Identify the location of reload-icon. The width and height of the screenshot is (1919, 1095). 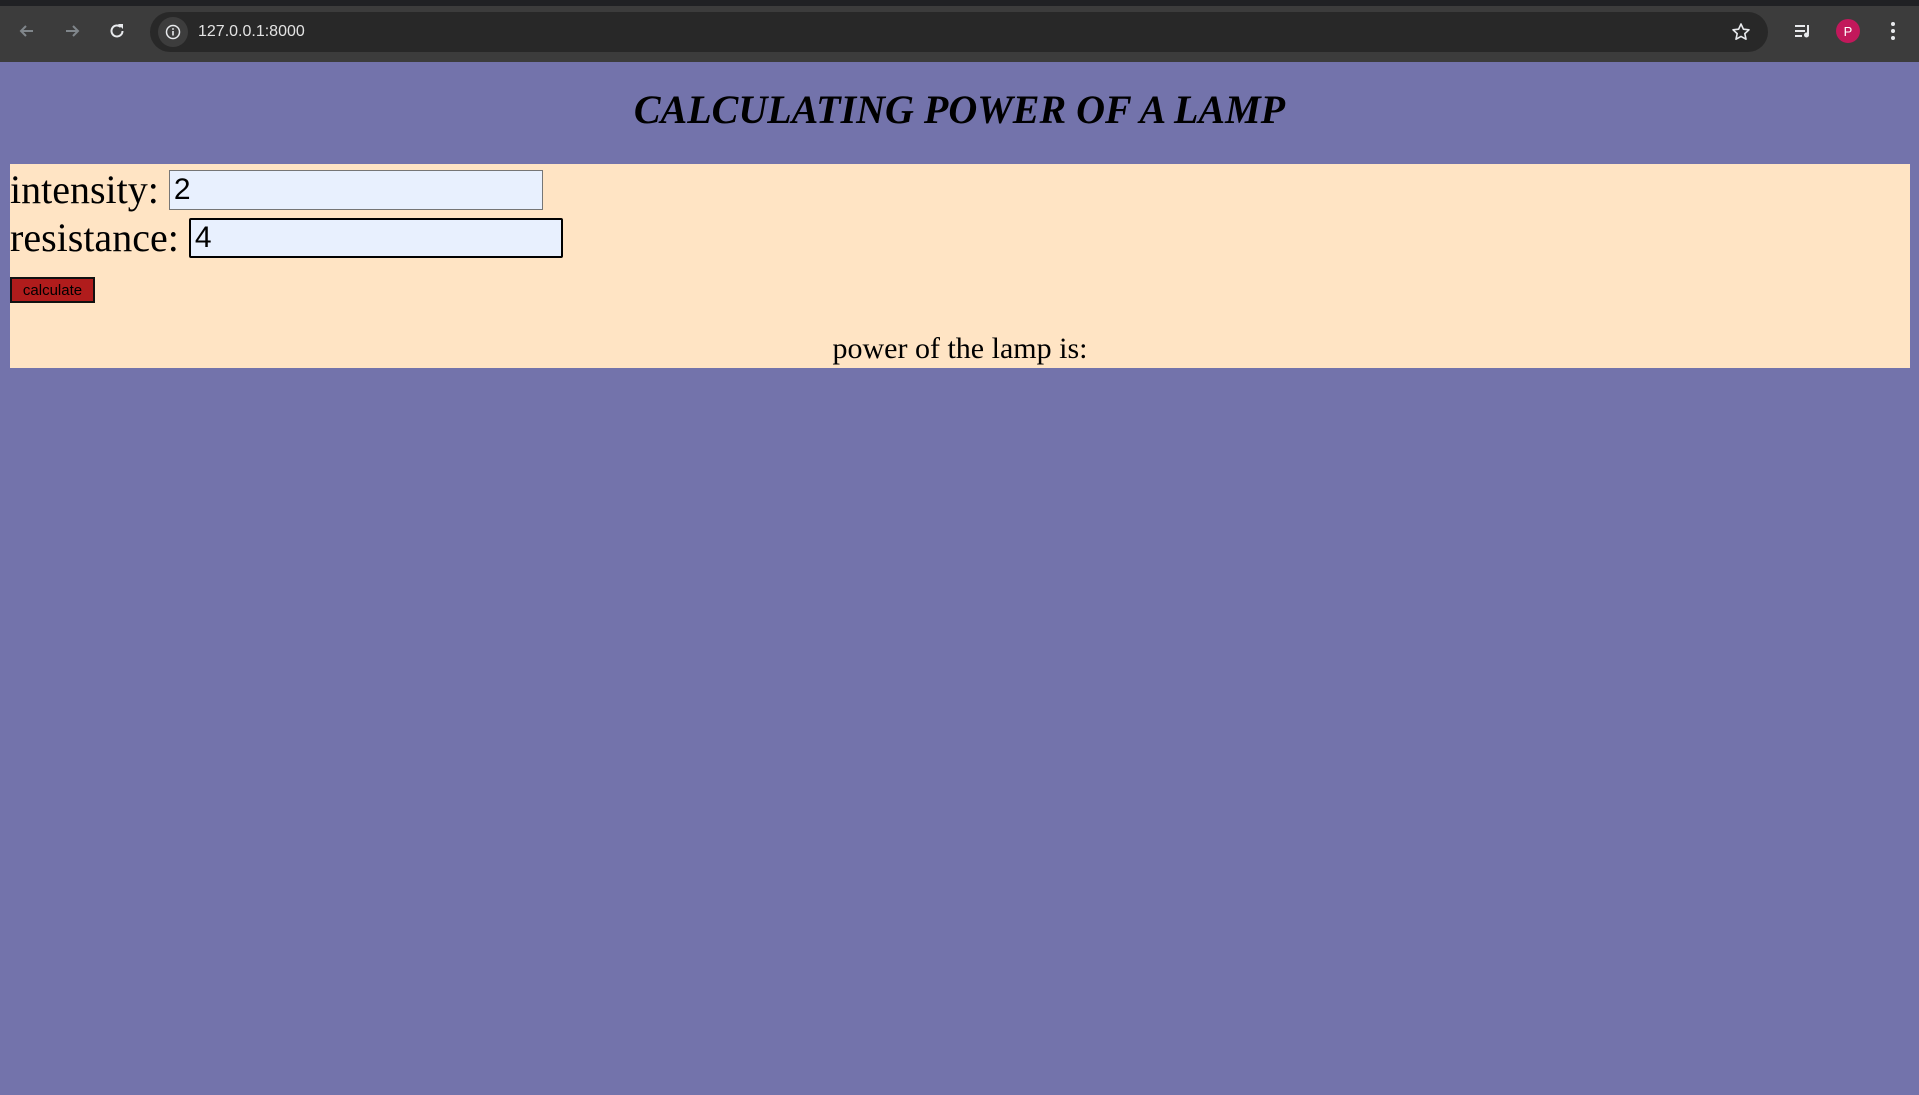
(117, 31).